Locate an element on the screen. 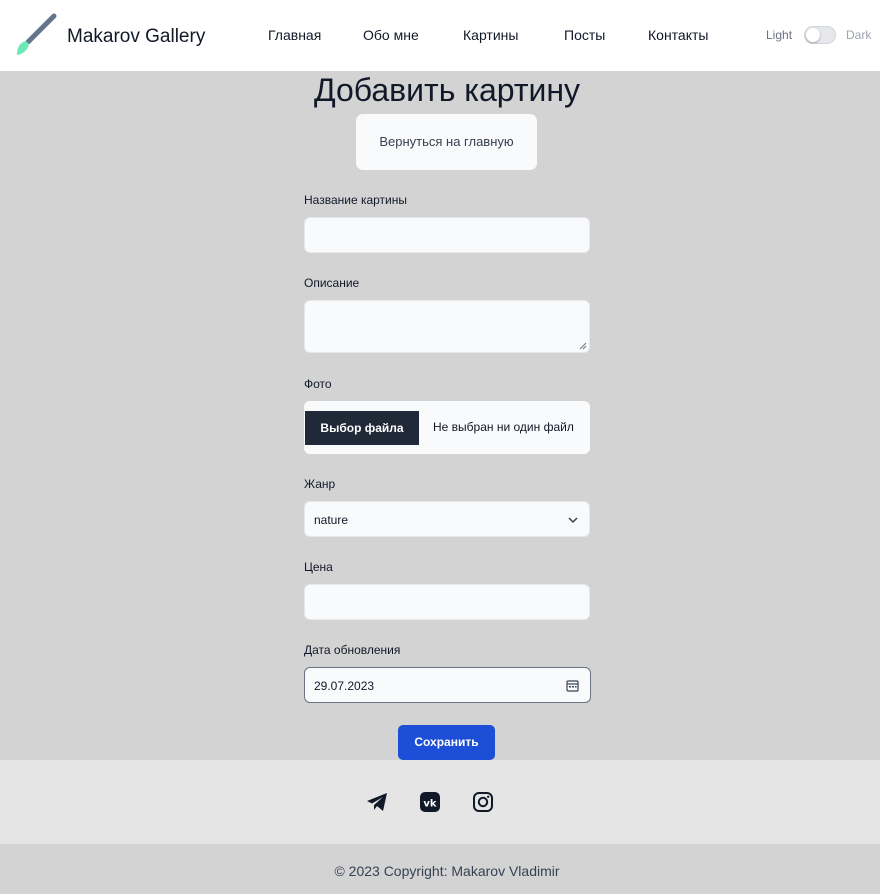 Image resolution: width=880 pixels, height=894 pixels. back-to-home-button: Вернуться на главную is located at coordinates (446, 142).